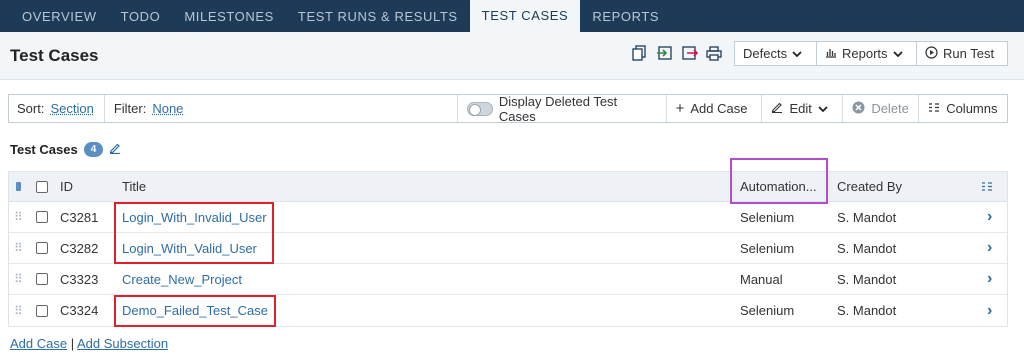 The height and width of the screenshot is (358, 1024). Describe the element at coordinates (890, 108) in the screenshot. I see `delete-label: Delete` at that location.